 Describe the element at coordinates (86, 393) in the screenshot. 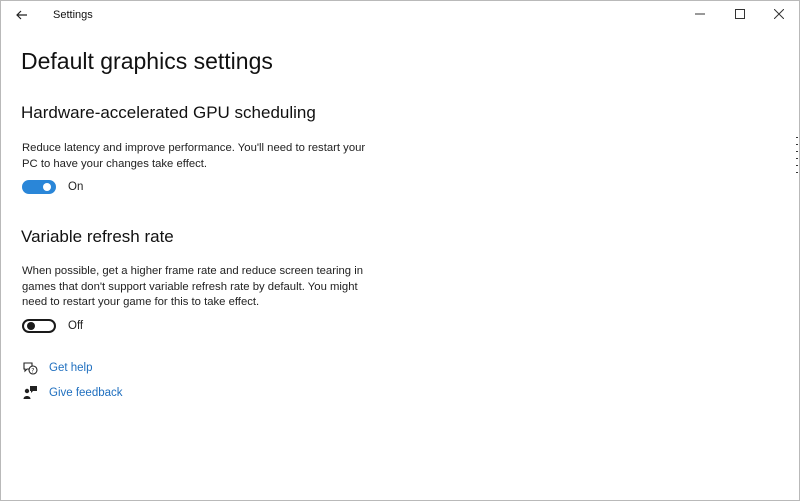

I see `give-feedback-label: Give feedback` at that location.